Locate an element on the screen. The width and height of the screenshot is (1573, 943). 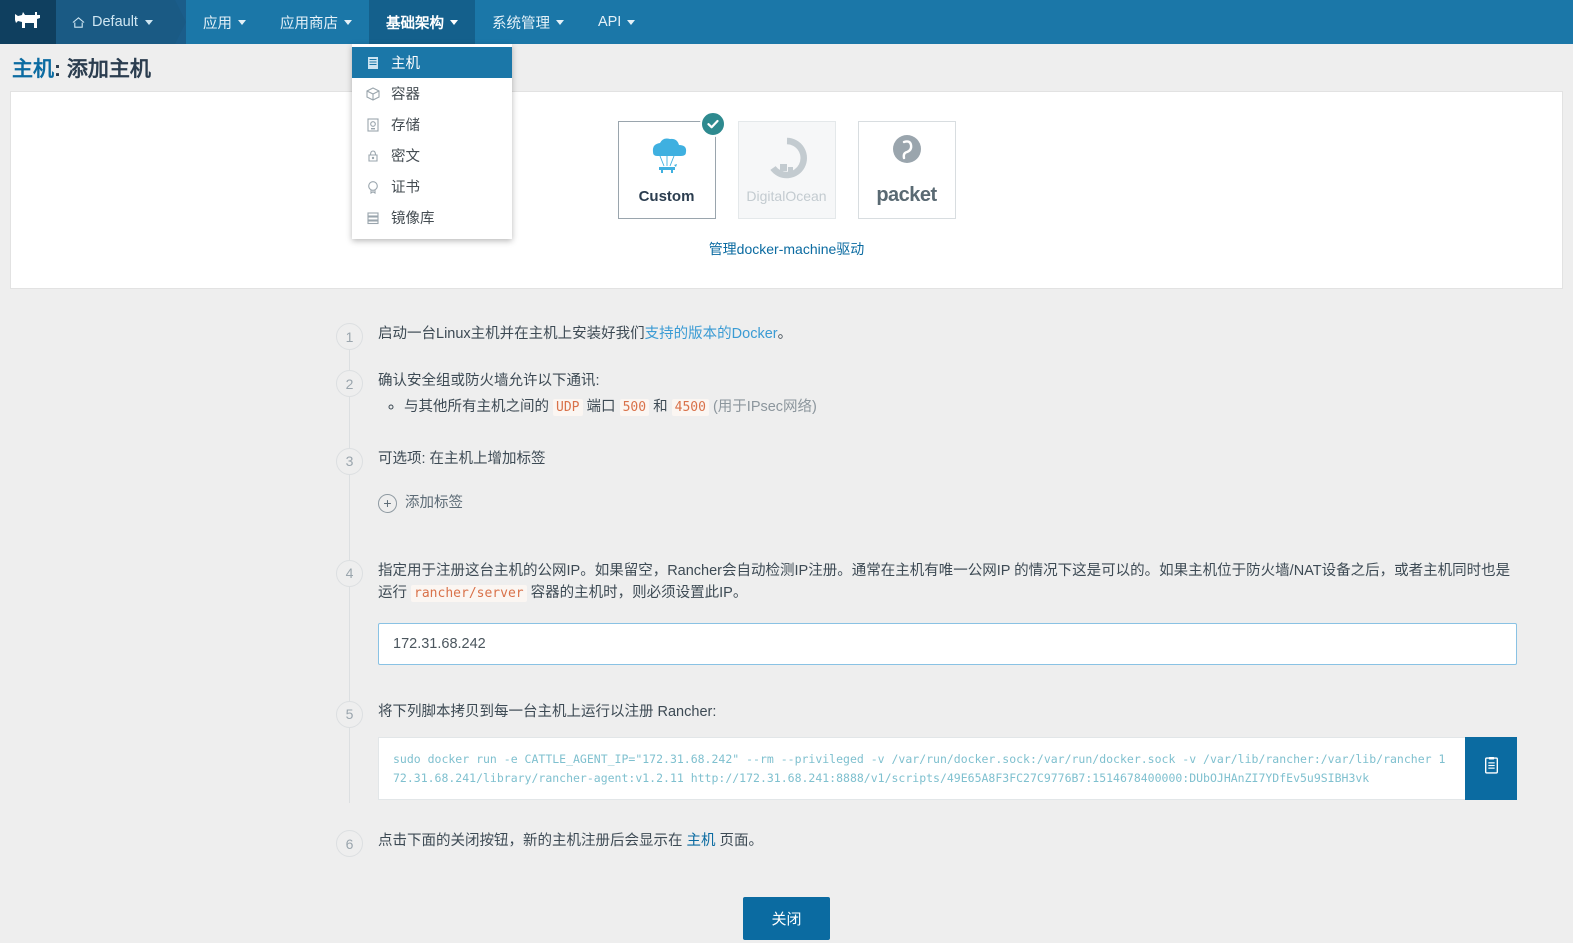
dropdown-item-containers: 容器 is located at coordinates (432, 93).